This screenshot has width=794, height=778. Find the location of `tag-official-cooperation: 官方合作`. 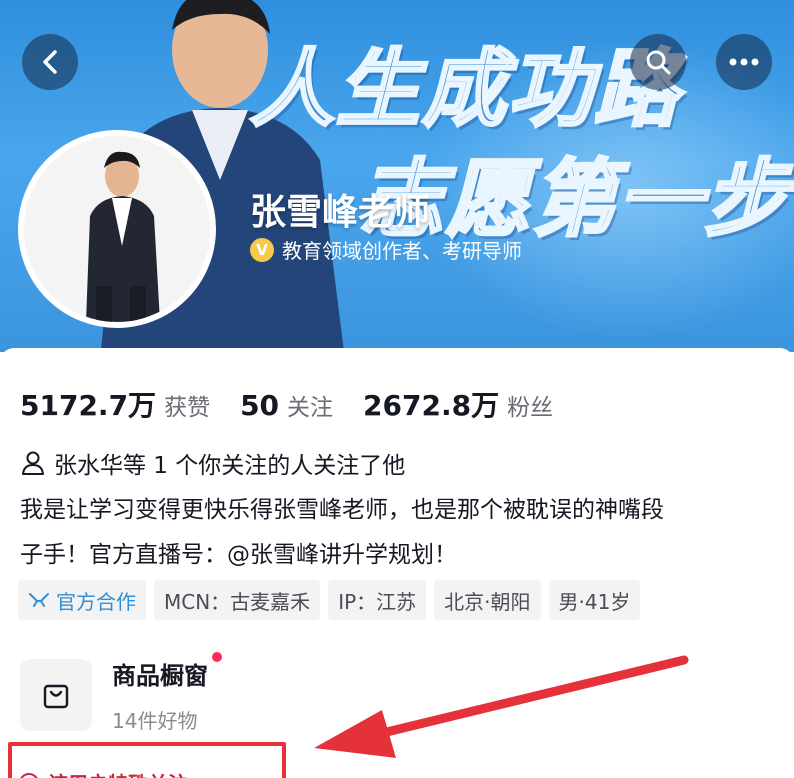

tag-official-cooperation: 官方合作 is located at coordinates (82, 600).